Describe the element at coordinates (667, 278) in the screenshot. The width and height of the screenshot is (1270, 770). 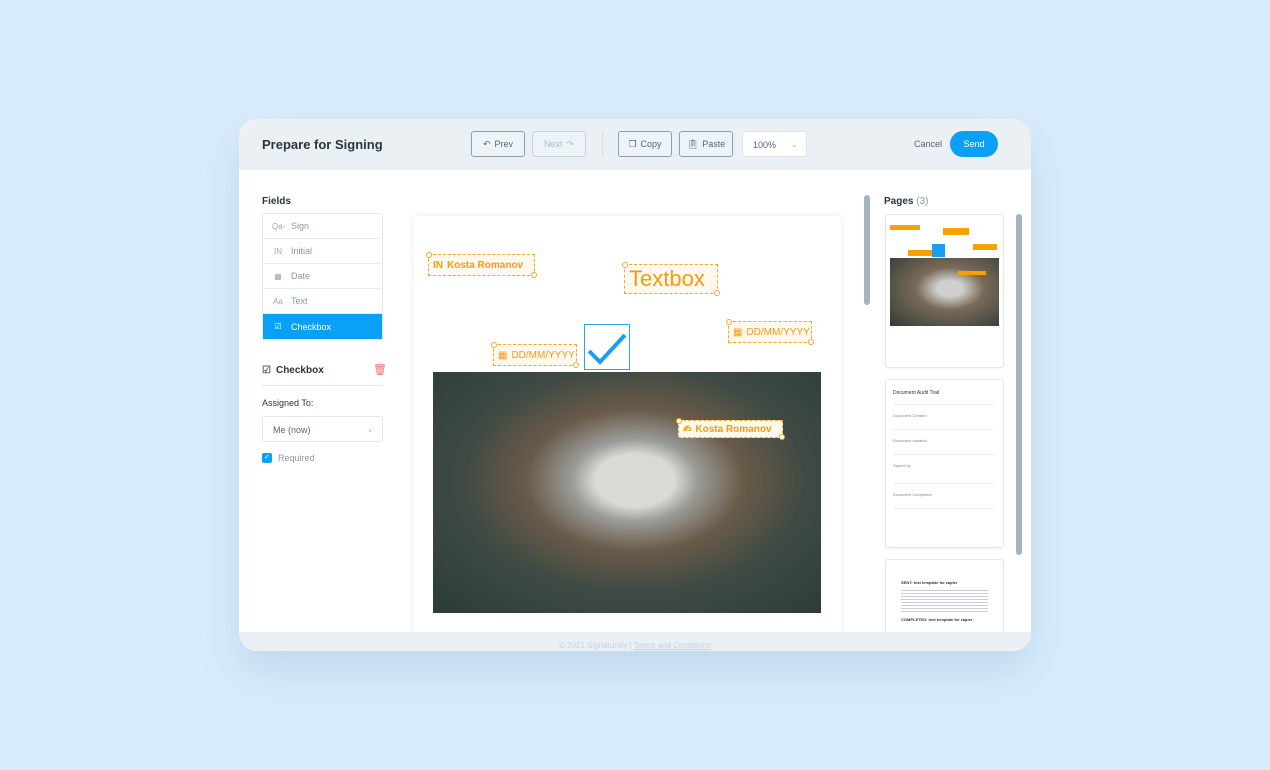
I see `textbox-text: Textbox` at that location.